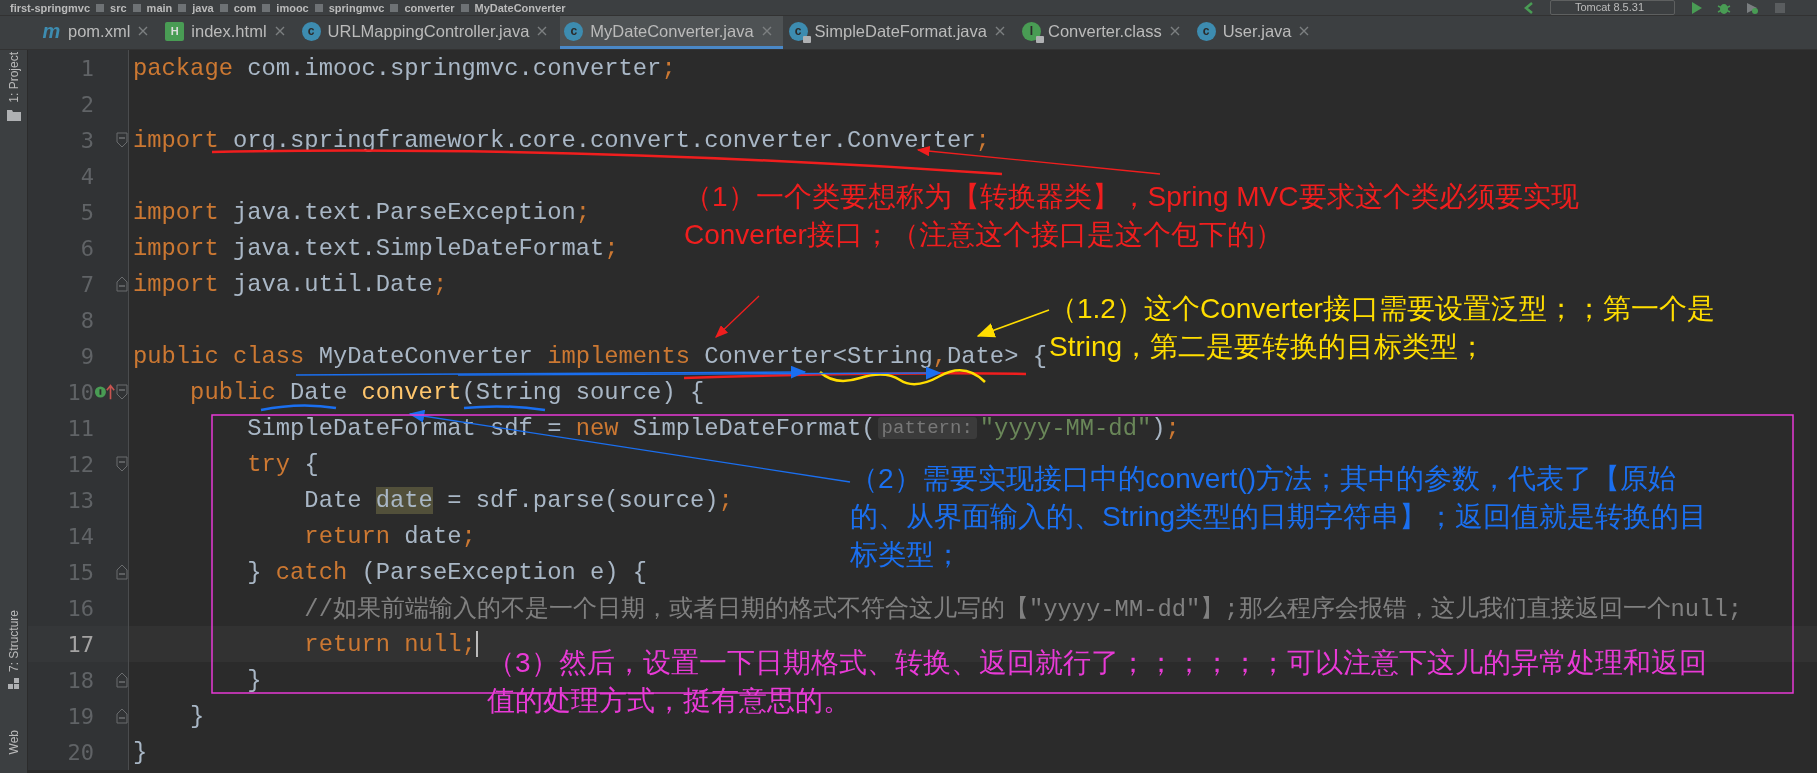  I want to click on annotation-note: （1）一个类要想称为【转换器类】，Spring MVC要求这个类必须要实现Converter接口；（注意这个接口是这个包下的）, so click(1132, 216).